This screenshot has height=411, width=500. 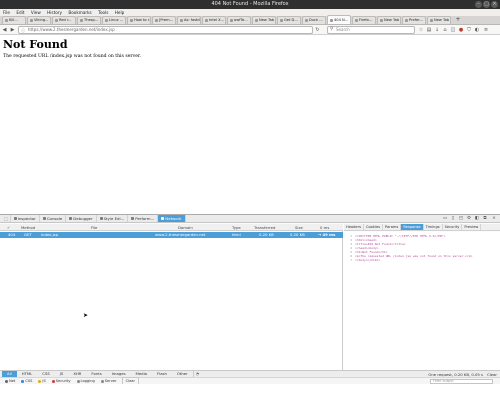 What do you see at coordinates (101, 218) in the screenshot?
I see `style-editor-icon` at bounding box center [101, 218].